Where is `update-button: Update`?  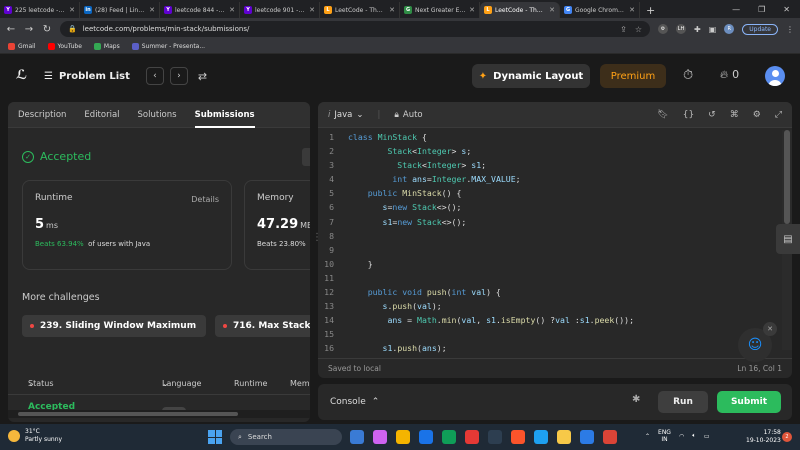
update-button: Update is located at coordinates (760, 29).